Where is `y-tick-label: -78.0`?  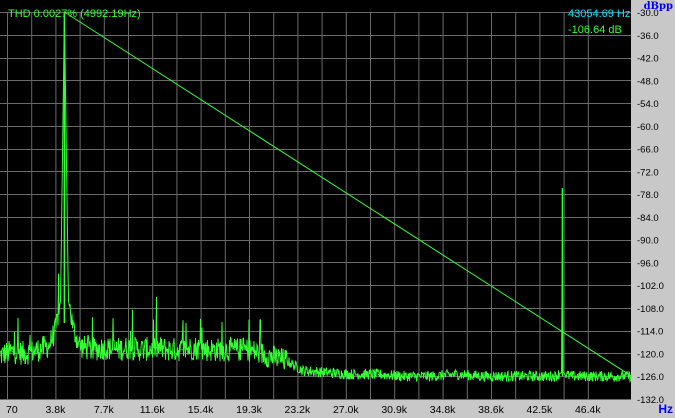
y-tick-label: -78.0 is located at coordinates (648, 195).